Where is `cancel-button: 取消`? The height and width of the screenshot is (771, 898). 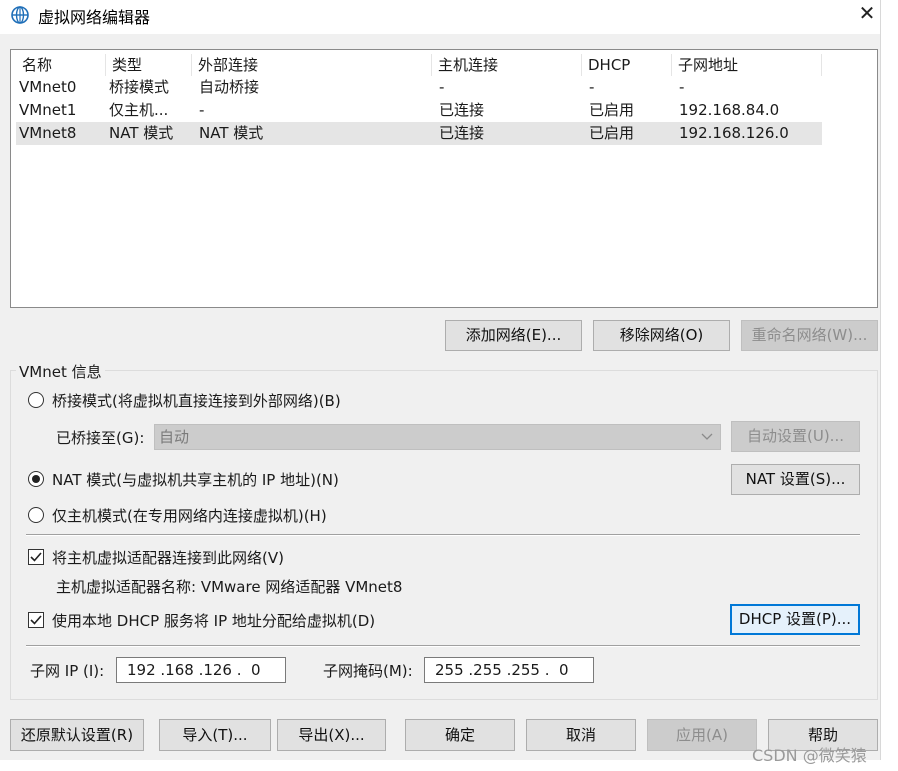
cancel-button: 取消 is located at coordinates (581, 735).